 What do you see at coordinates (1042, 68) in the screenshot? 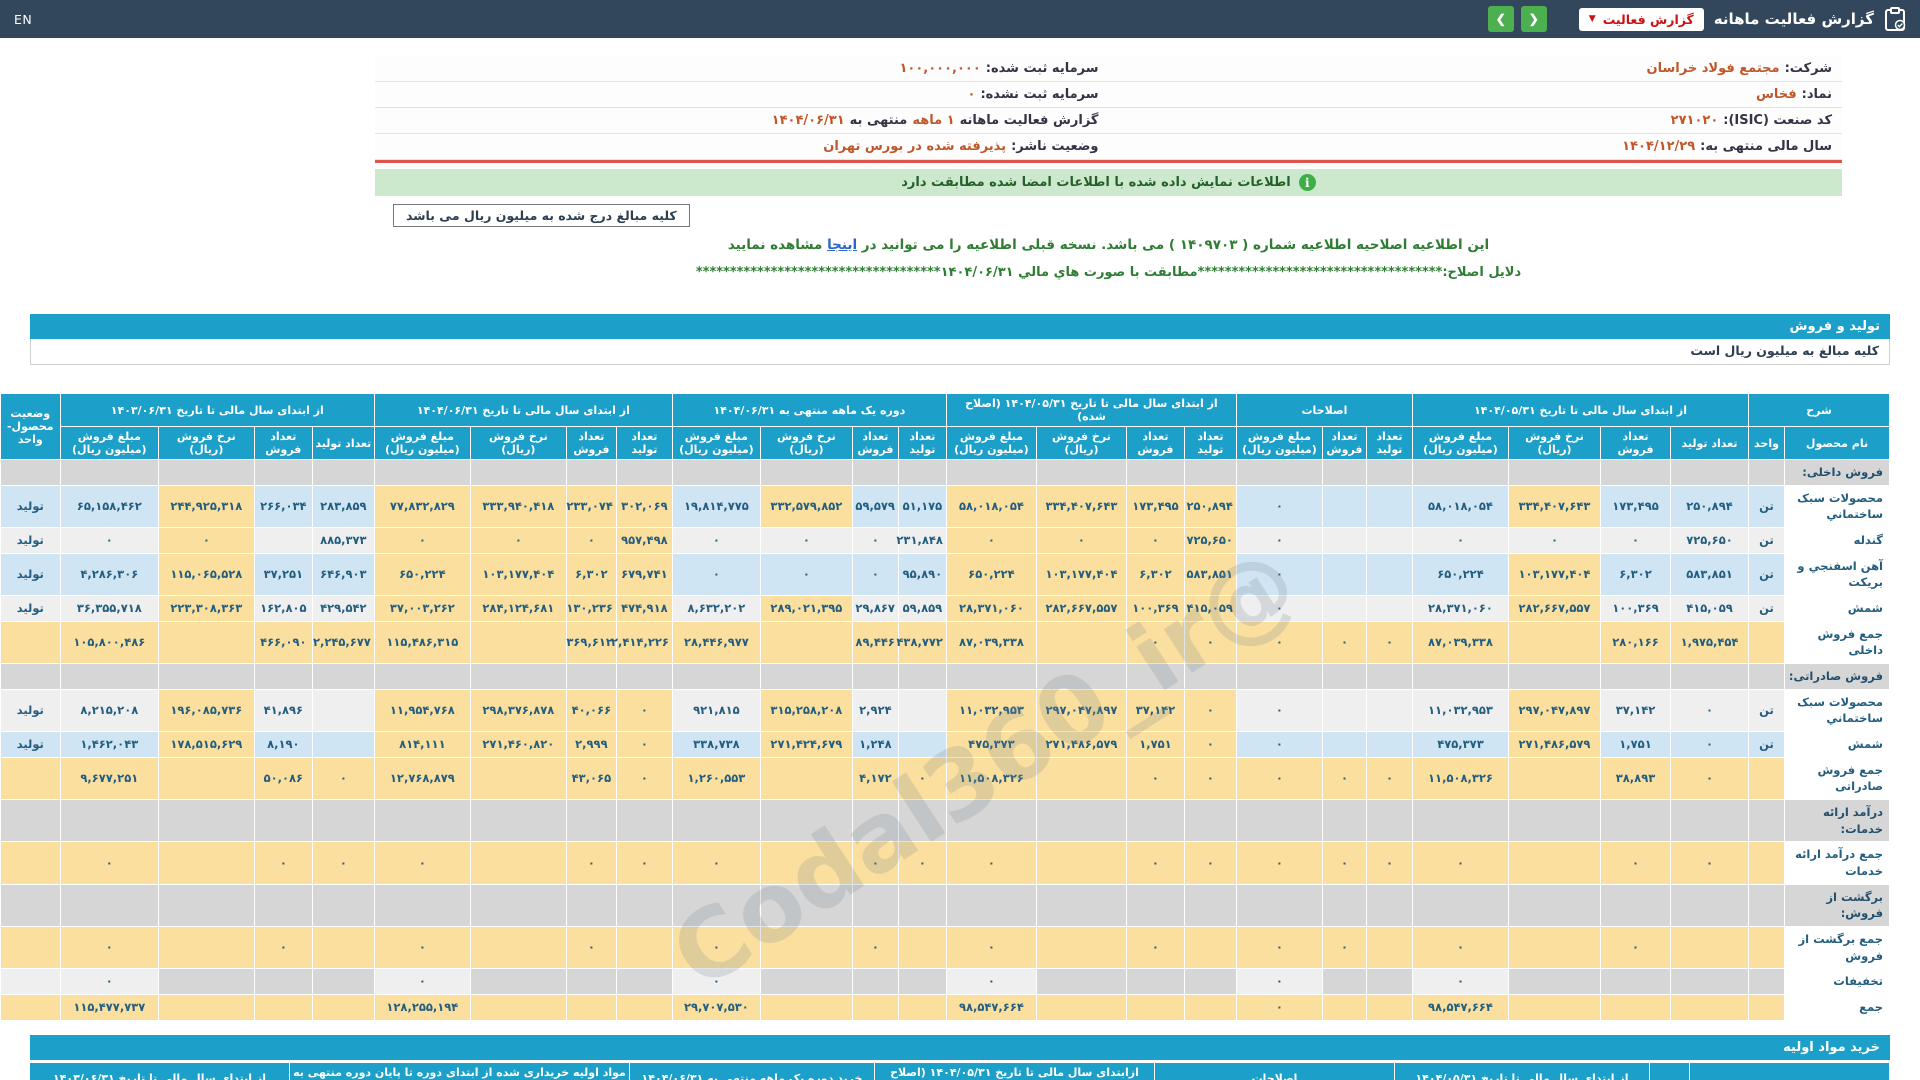
I see `info-label: سرمایه ثبت شده:` at bounding box center [1042, 68].